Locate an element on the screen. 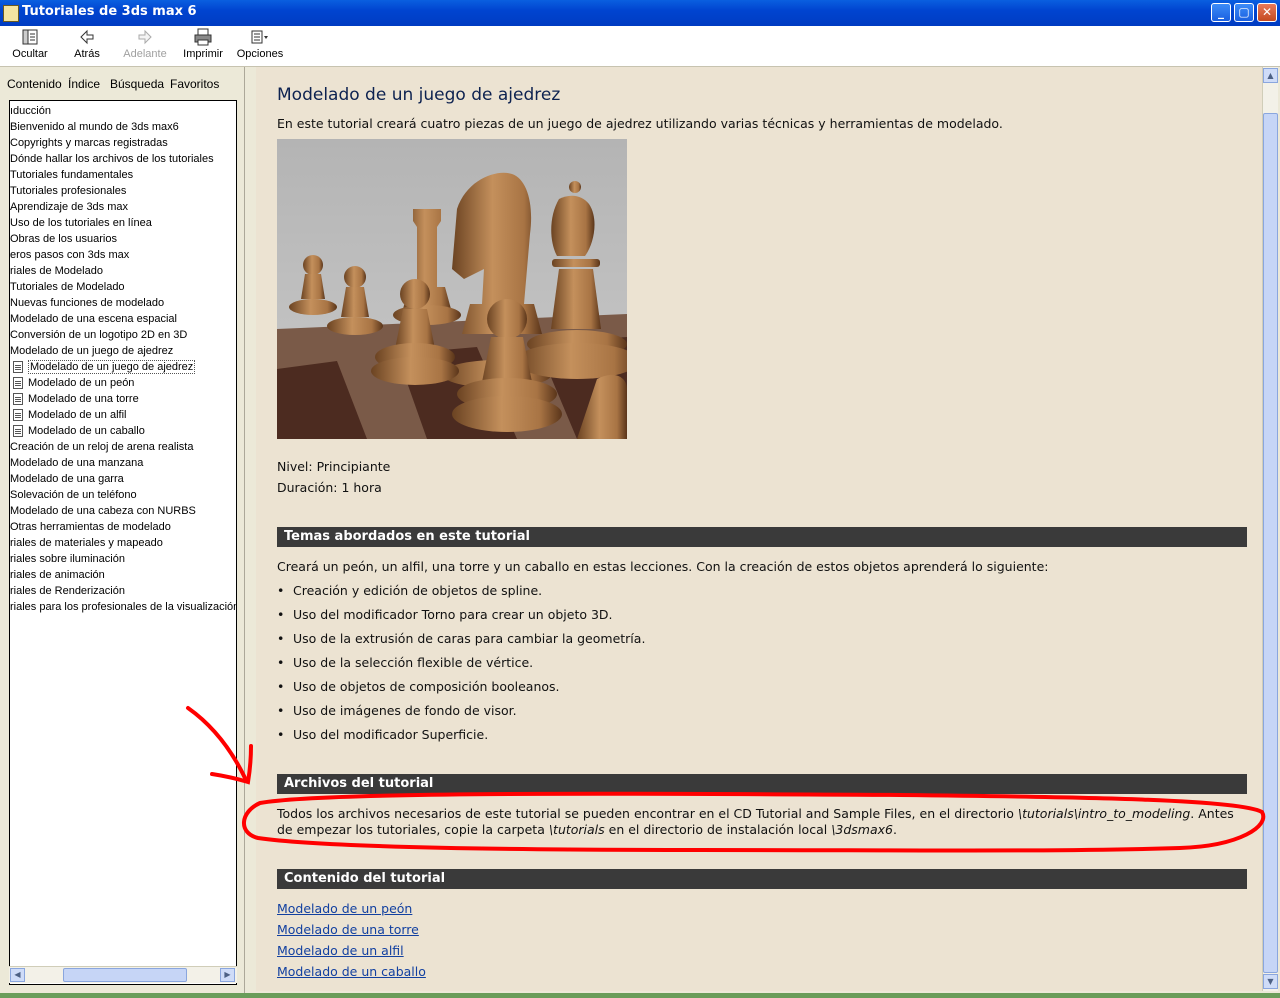 Image resolution: width=1280 pixels, height=998 pixels. tree-item: Modelado de una garra is located at coordinates (67, 479).